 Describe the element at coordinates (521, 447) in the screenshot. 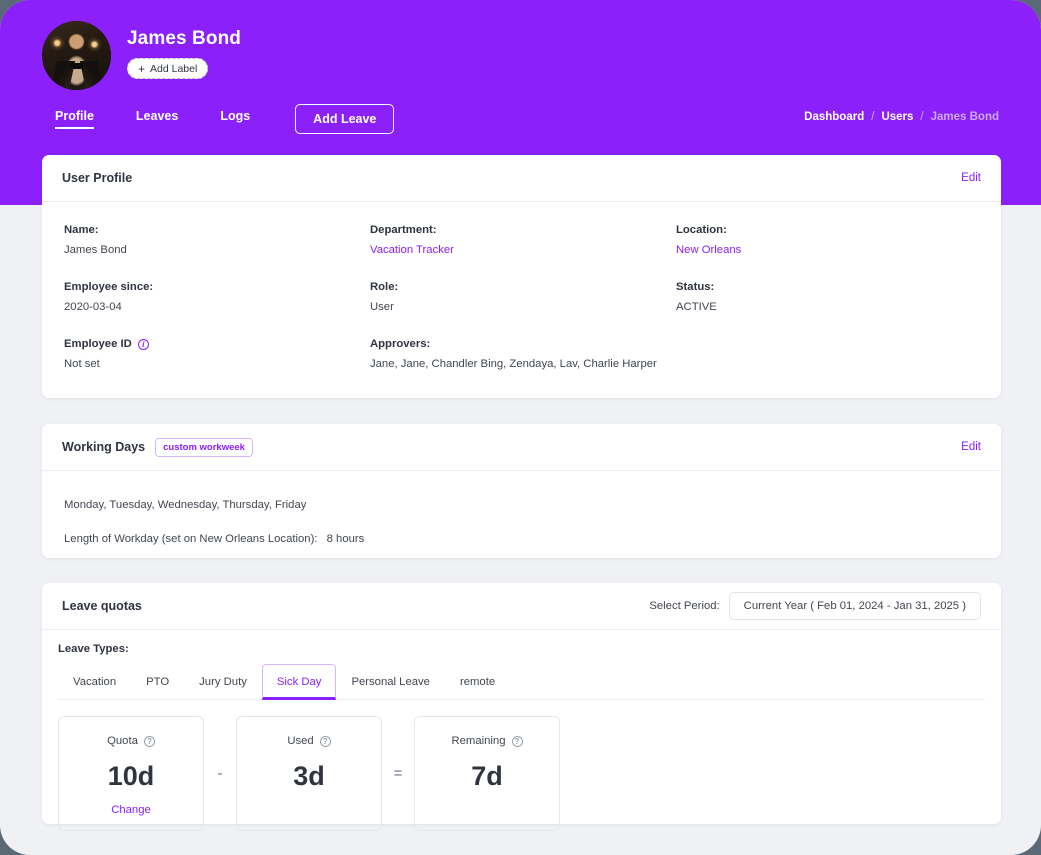

I see `working-days-card-header: Working Days custom workweek Edit` at that location.